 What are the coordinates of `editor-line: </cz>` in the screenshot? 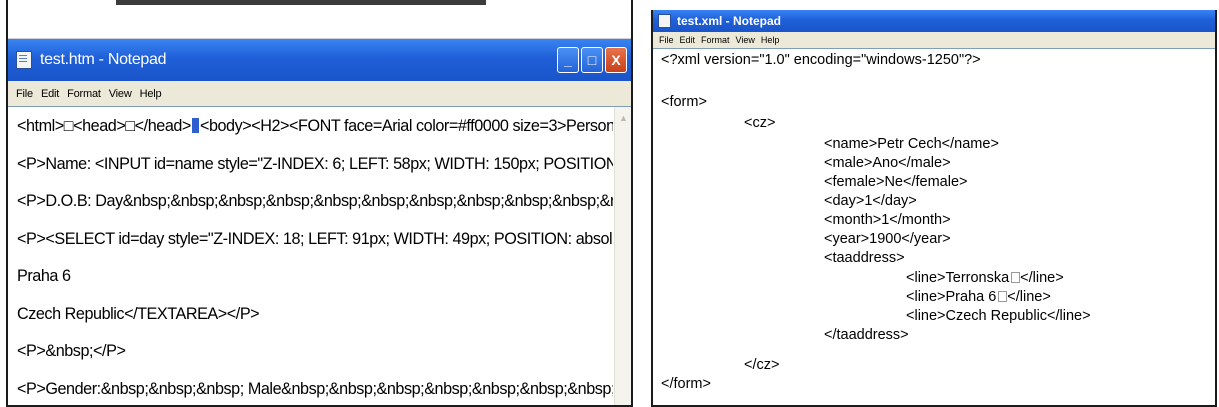 It's located at (762, 365).